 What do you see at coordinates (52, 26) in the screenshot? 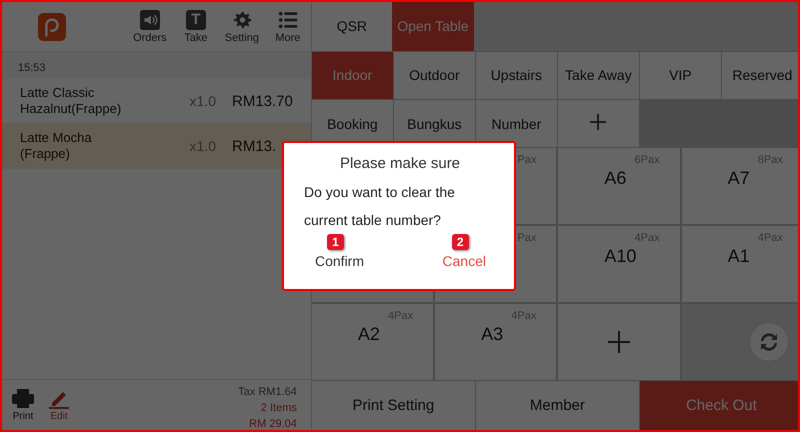
I see `logo-icon` at bounding box center [52, 26].